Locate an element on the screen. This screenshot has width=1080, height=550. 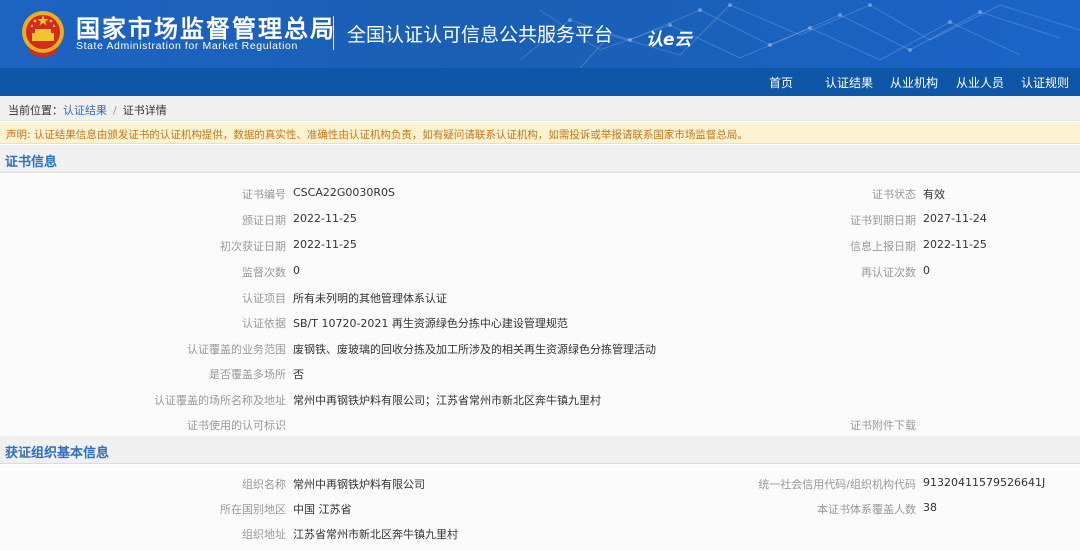
nav-item-personnel: 从业人员 is located at coordinates (980, 82).